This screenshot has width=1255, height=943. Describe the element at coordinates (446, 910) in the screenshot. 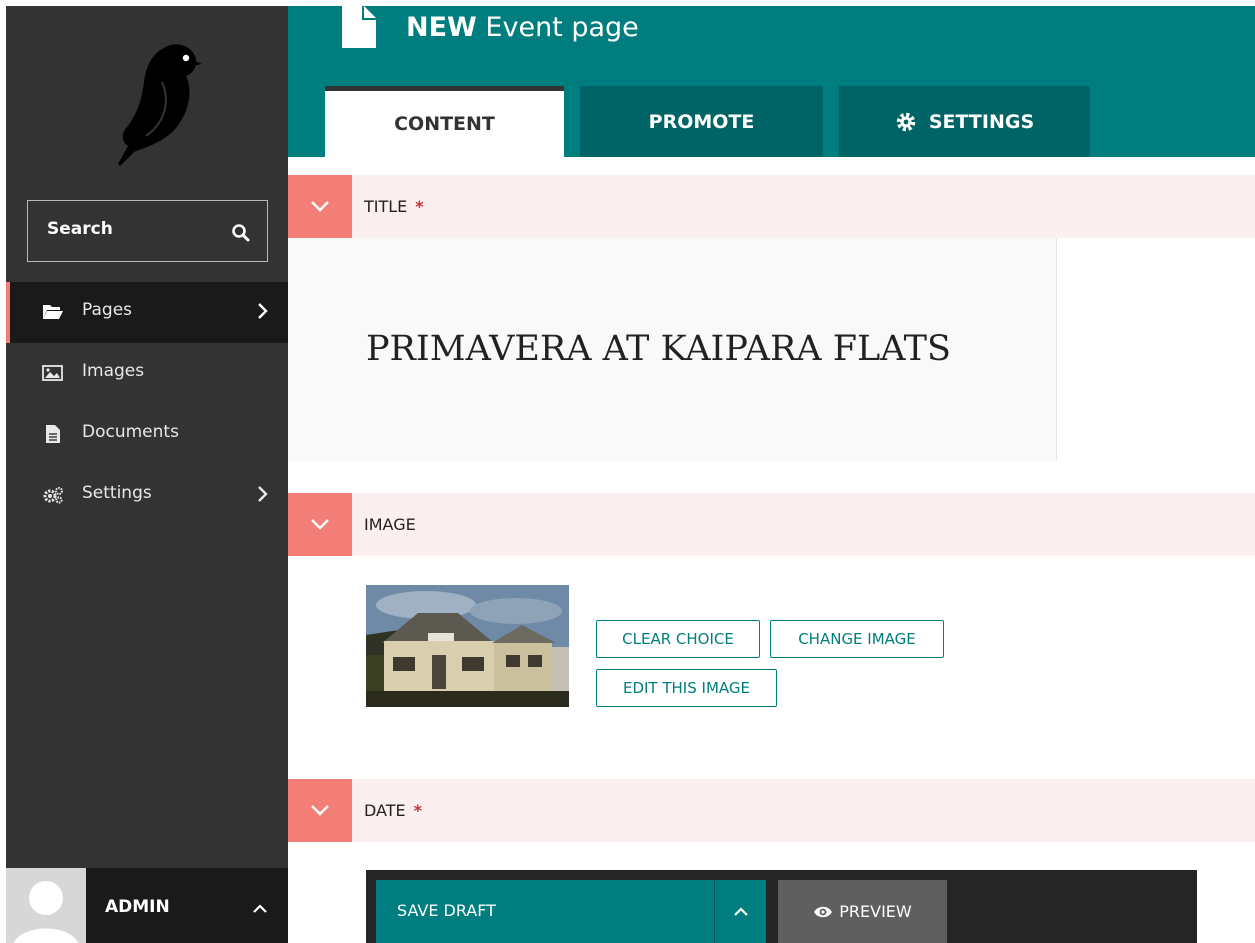

I see `save-draft-label: SAVE DRAFT` at that location.